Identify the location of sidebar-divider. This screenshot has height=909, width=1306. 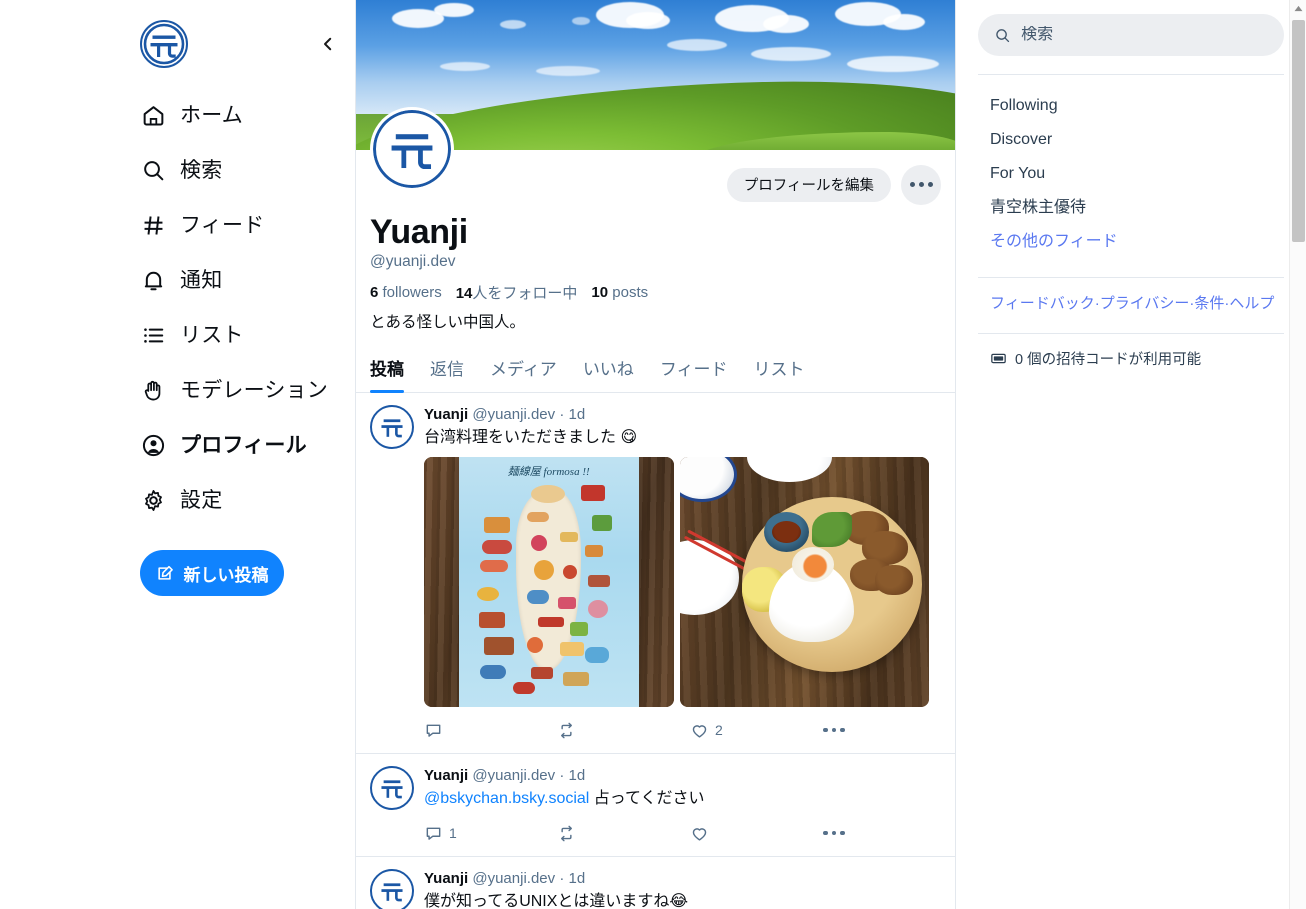
(1131, 277).